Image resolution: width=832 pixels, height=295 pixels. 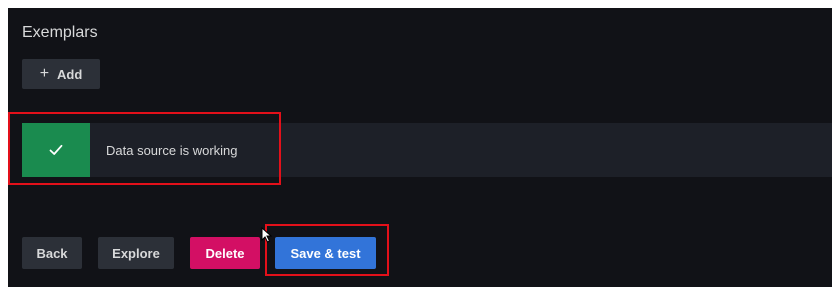 What do you see at coordinates (44, 73) in the screenshot?
I see `plus-icon: +` at bounding box center [44, 73].